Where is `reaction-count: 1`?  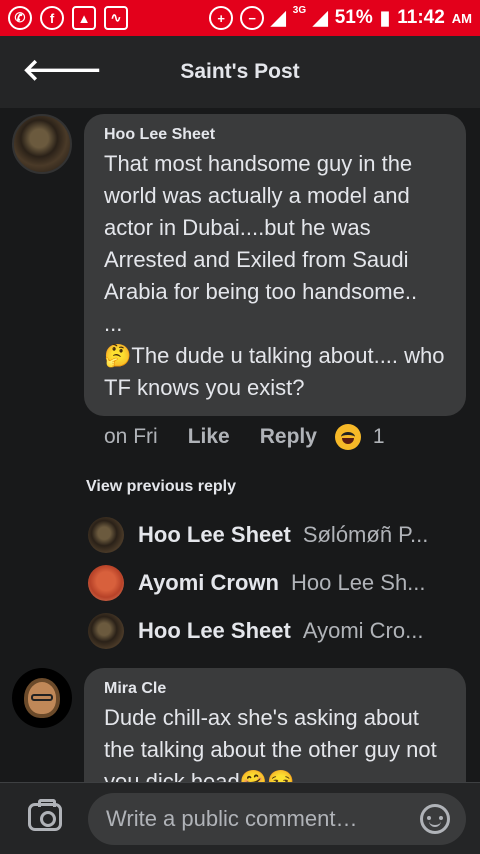 reaction-count: 1 is located at coordinates (379, 437).